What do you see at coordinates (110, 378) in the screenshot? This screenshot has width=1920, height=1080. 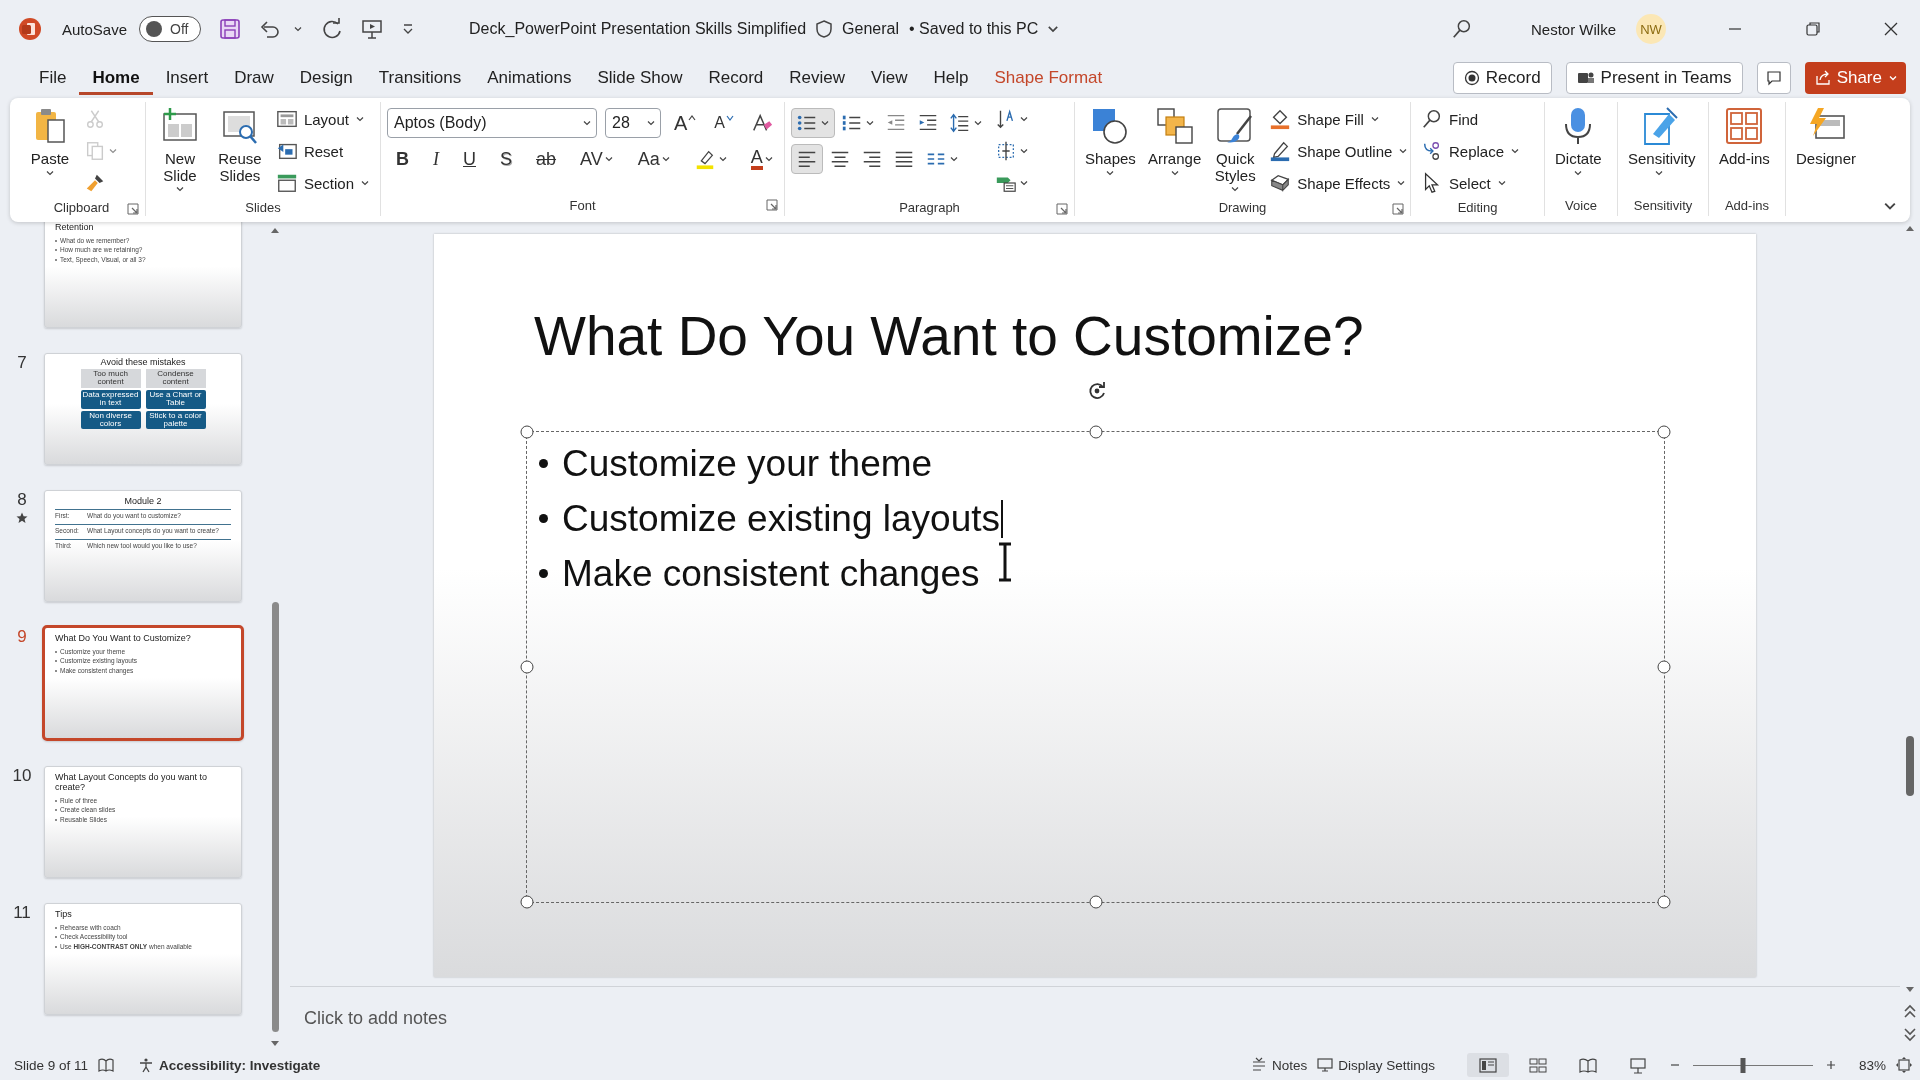 I see `diagram-header: Too much content` at bounding box center [110, 378].